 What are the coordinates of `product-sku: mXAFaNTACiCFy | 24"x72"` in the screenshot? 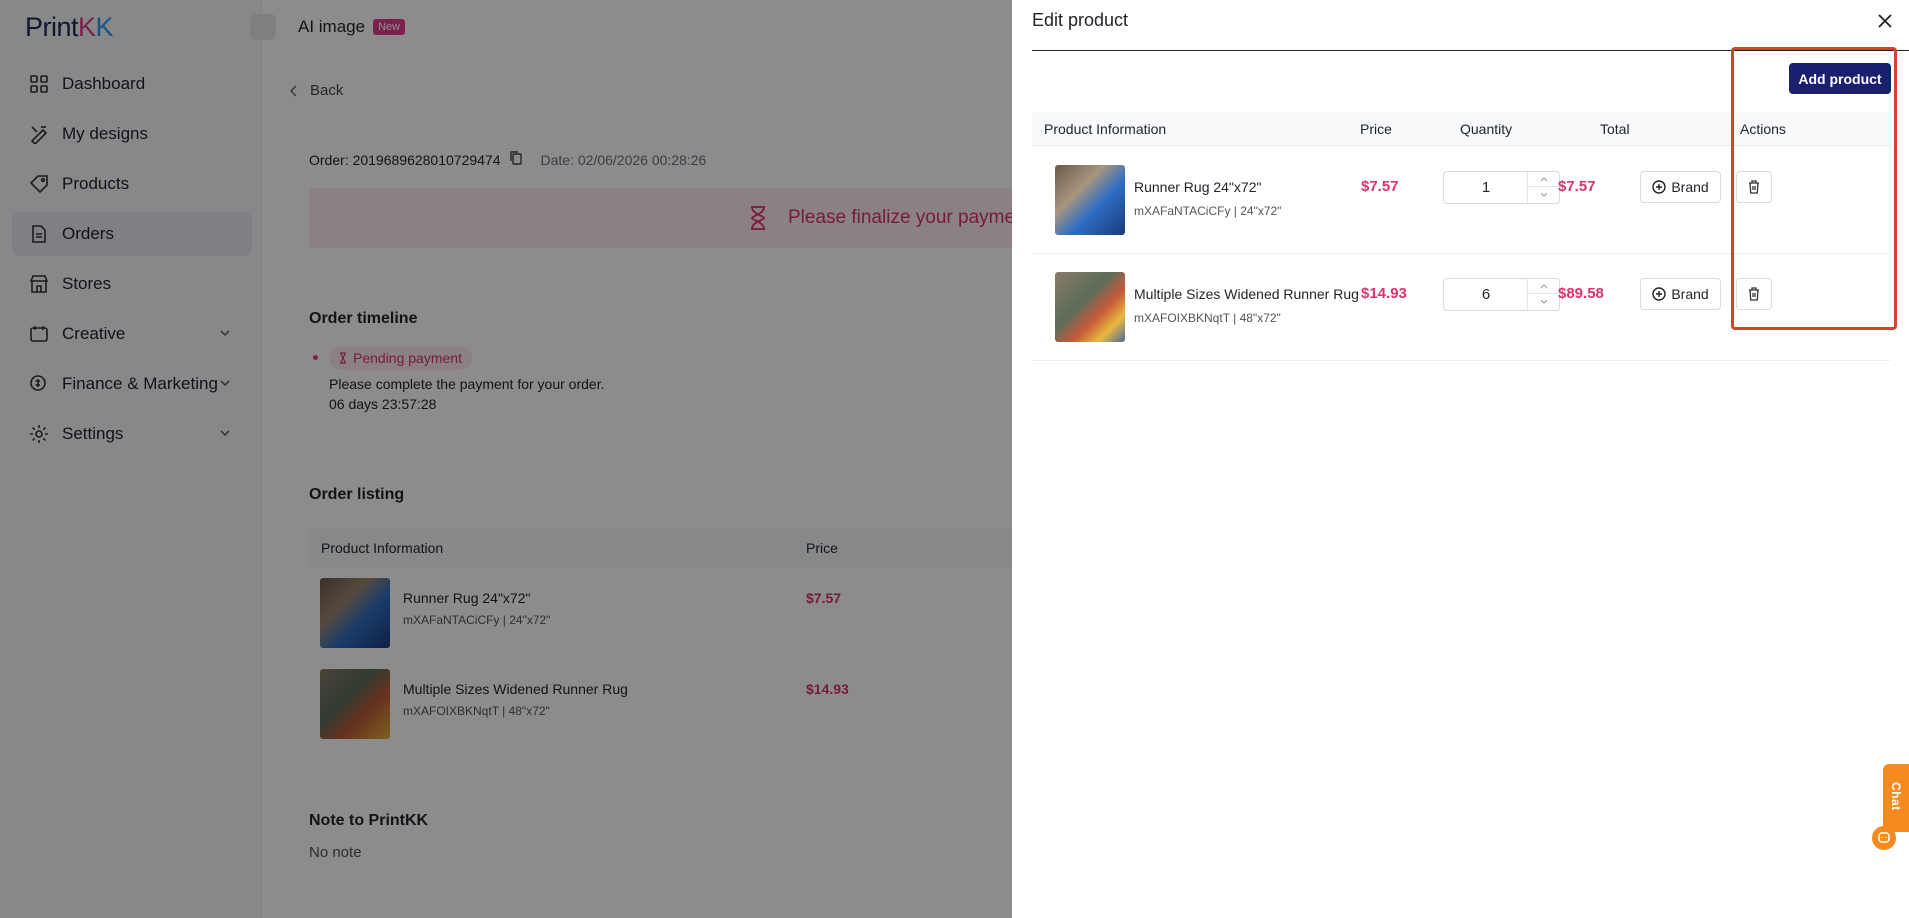 It's located at (1208, 211).